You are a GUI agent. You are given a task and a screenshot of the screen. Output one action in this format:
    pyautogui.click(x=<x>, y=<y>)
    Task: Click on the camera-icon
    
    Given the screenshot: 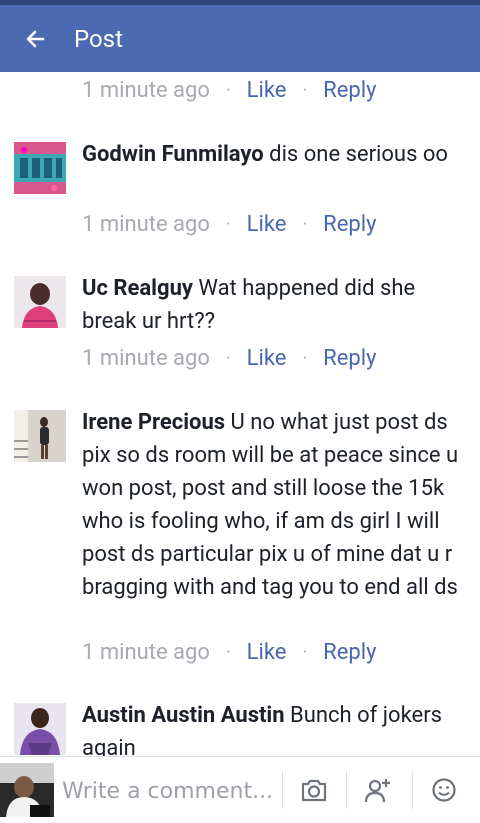 What is the action you would take?
    pyautogui.click(x=314, y=790)
    